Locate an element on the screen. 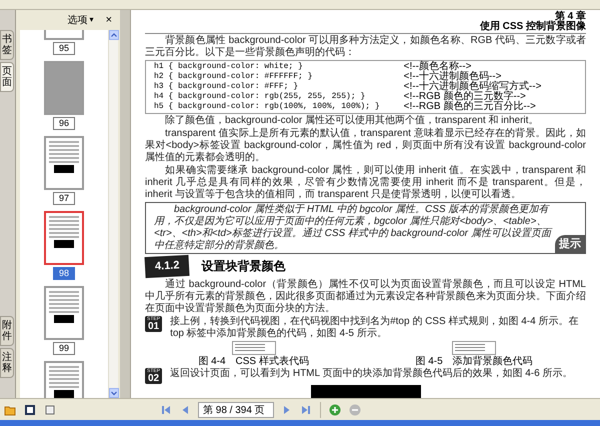  tip-text: background-color 属性类似于 HTML 中的 bgcolor 属性。CSS 版本的背景颜色更加有用，不仅是因为它可以应用于页面中的任何元素，bgcolor 属性只能对<body>、<table>、<tr>、<th>和<td>标签进行设置。通过 CSS 样式中的 background-color 属性可以设置页面中任意特定部分的背景颜色。 is located at coordinates (352, 228).